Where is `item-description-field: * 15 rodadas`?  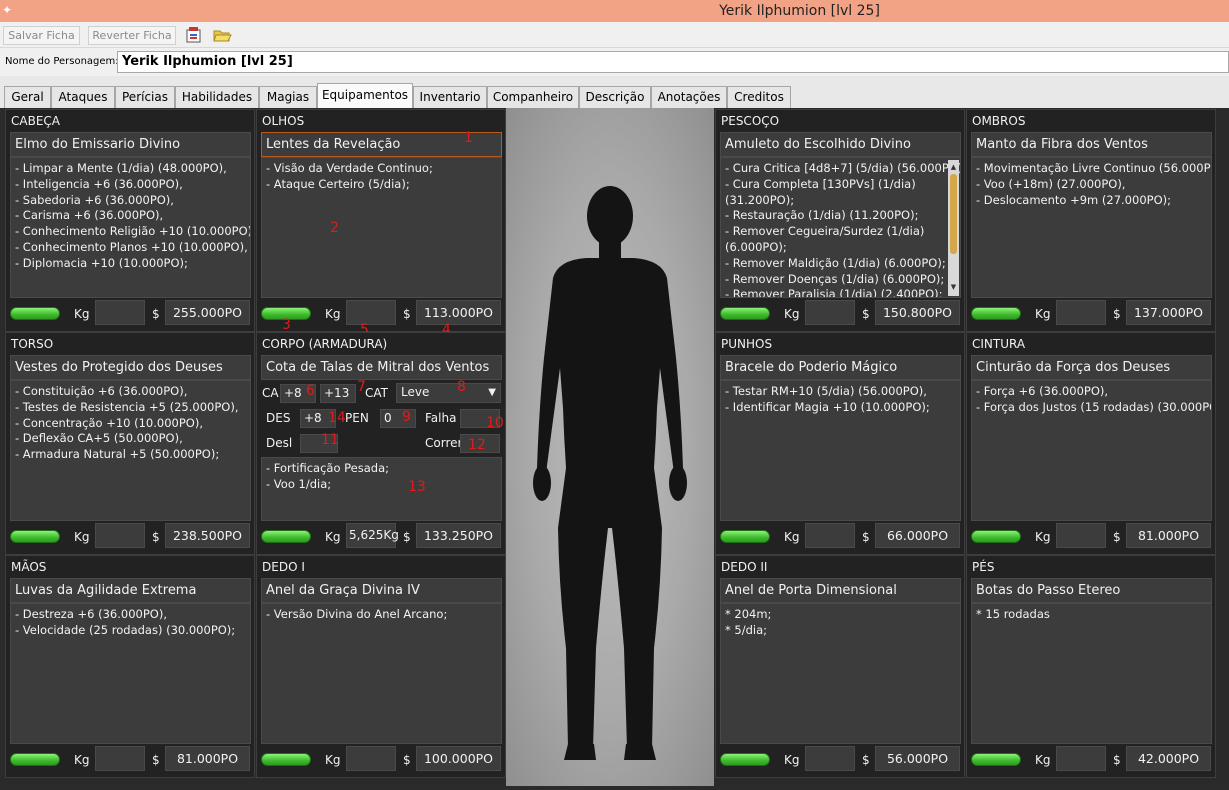
item-description-field: * 15 rodadas is located at coordinates (1091, 673).